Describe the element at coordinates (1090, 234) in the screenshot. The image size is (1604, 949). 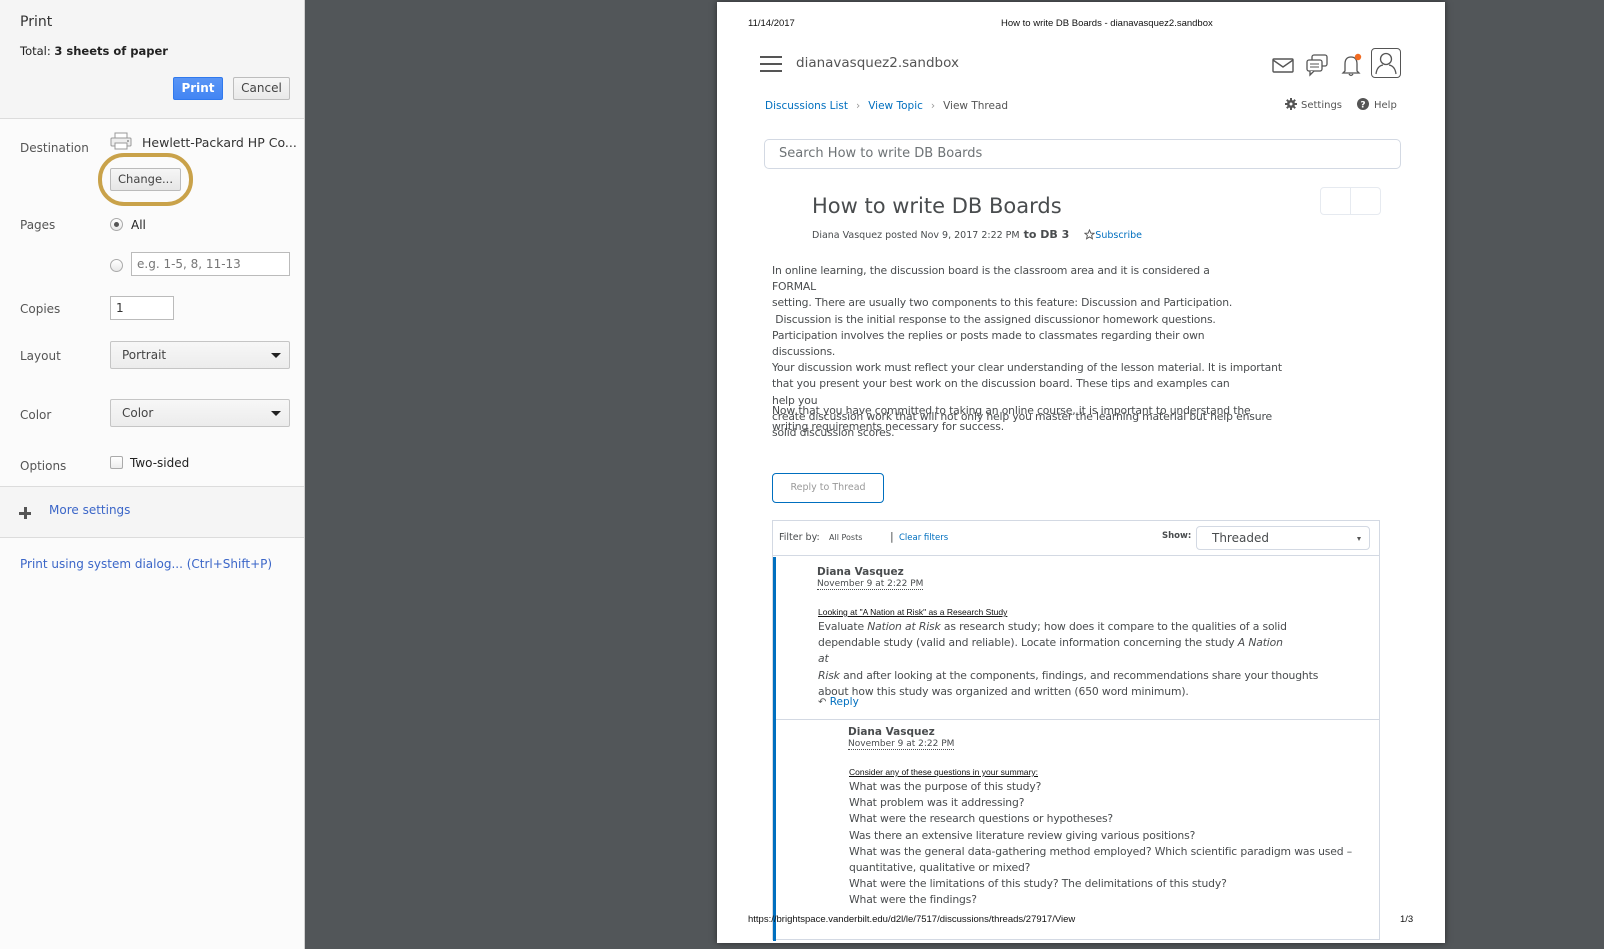
I see `star-icon` at that location.